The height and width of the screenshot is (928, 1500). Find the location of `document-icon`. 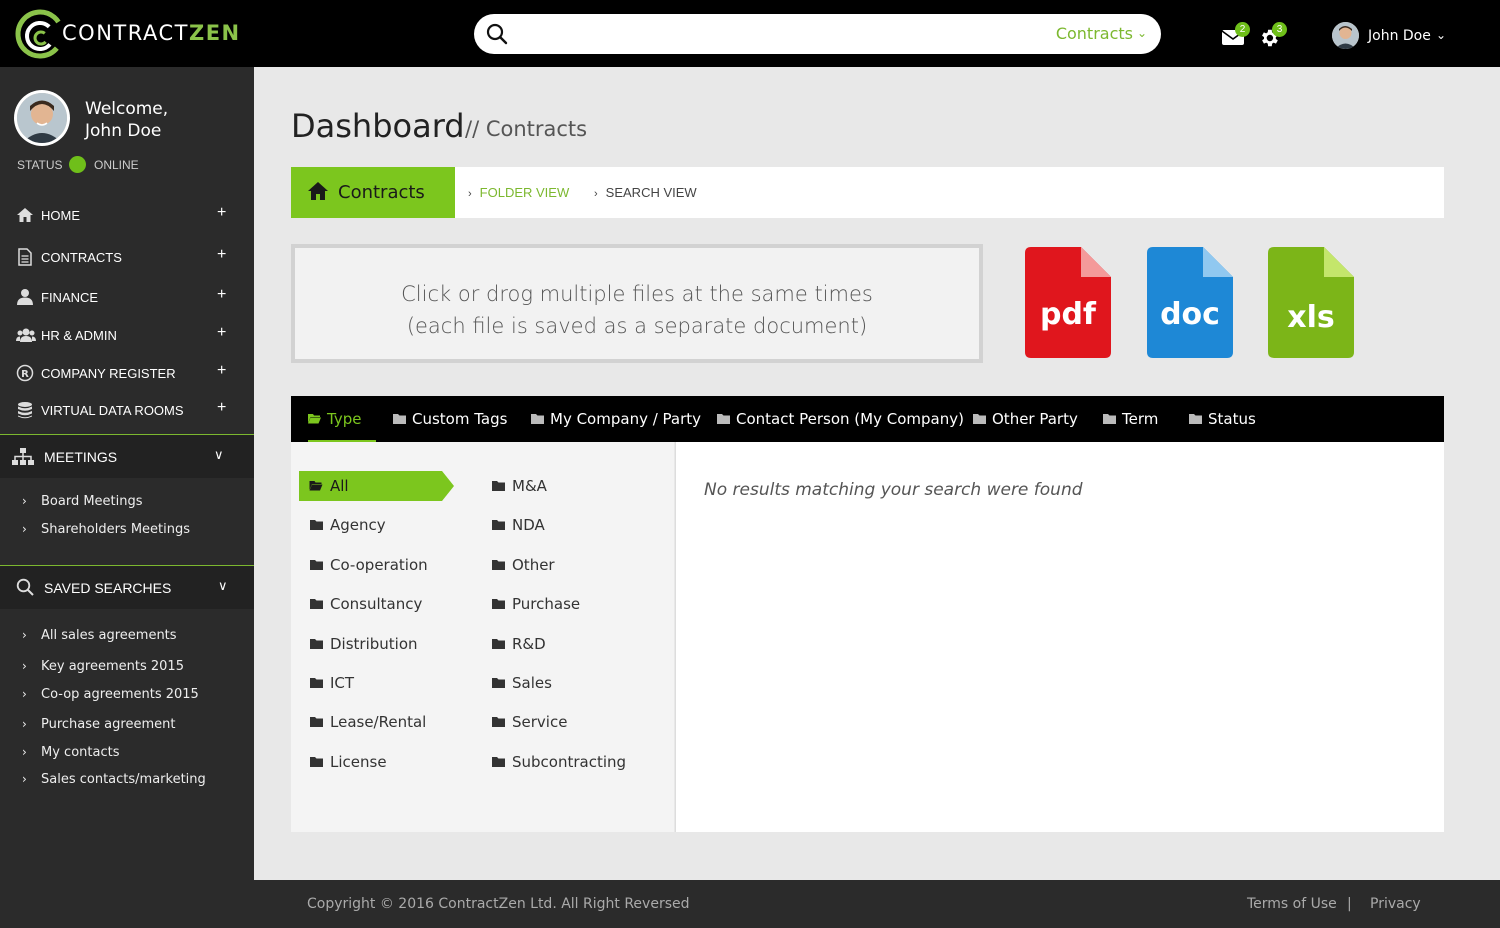

document-icon is located at coordinates (25, 257).